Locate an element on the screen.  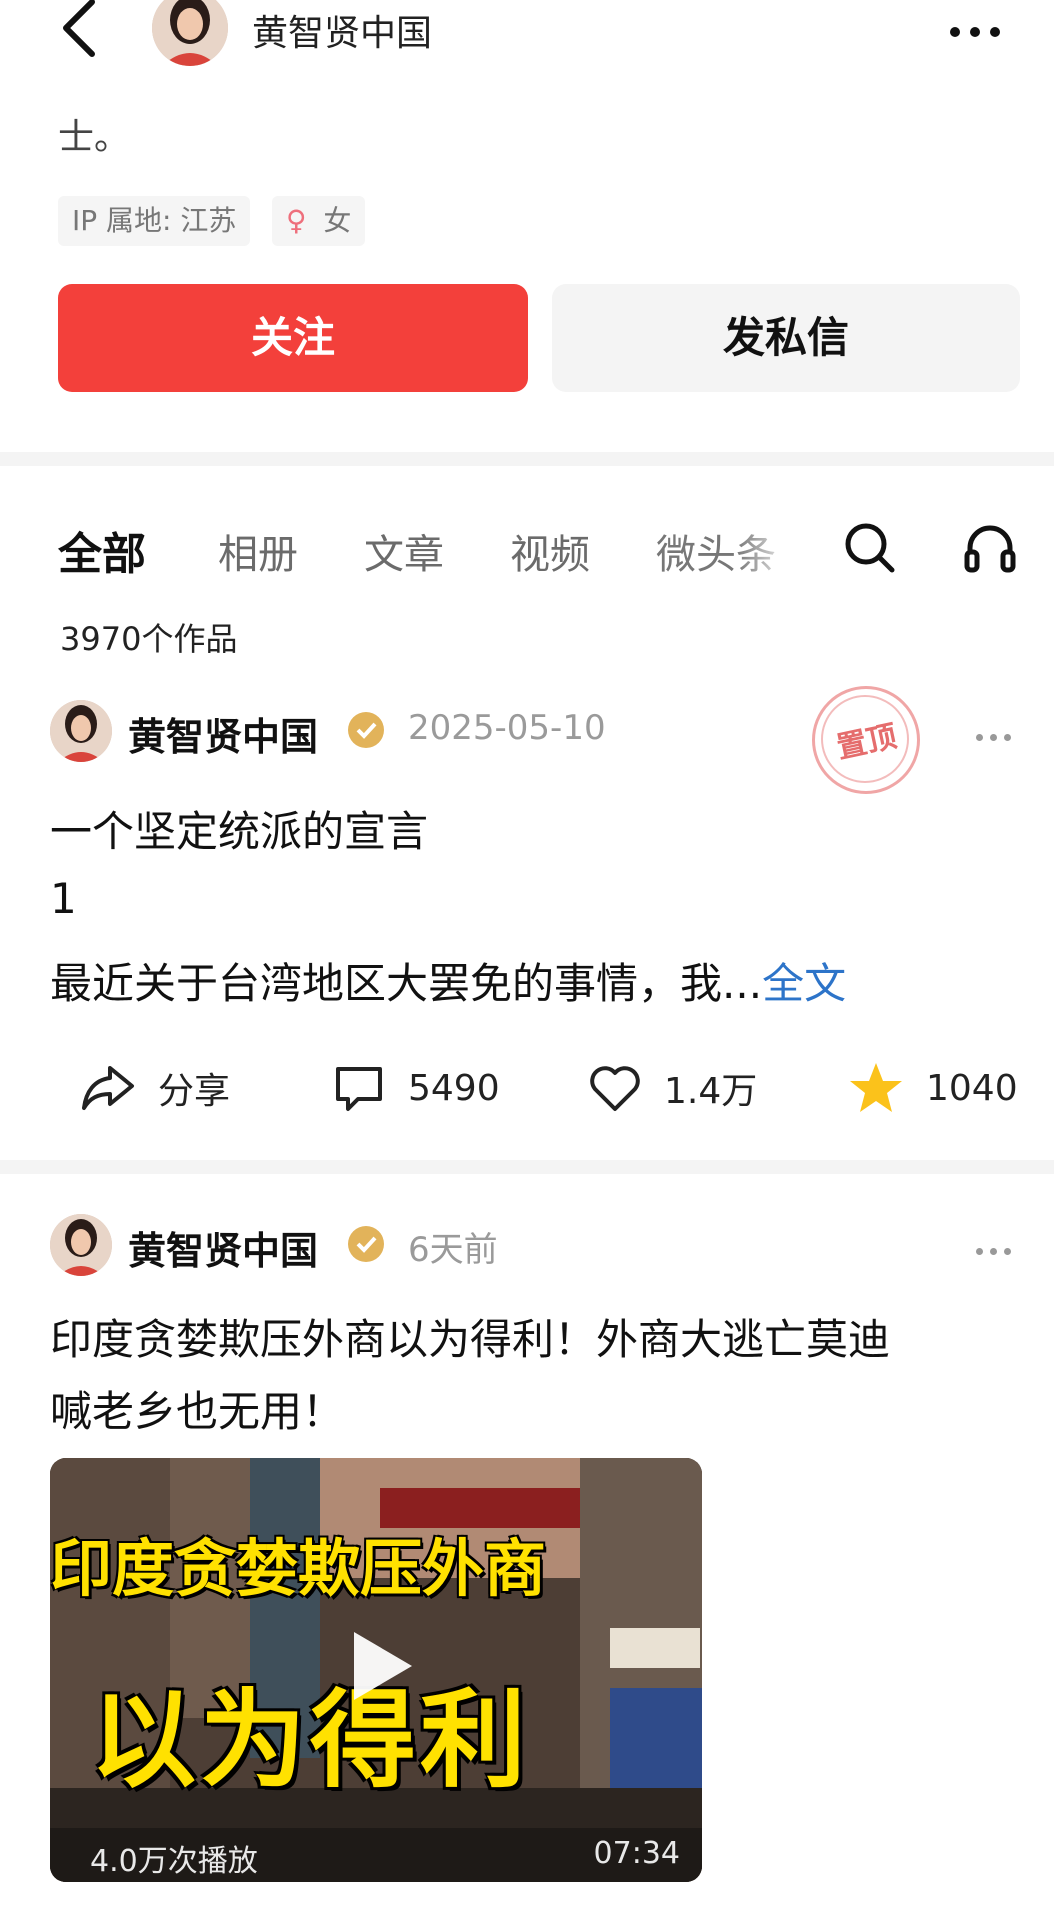
audio-button is located at coordinates (990, 550).